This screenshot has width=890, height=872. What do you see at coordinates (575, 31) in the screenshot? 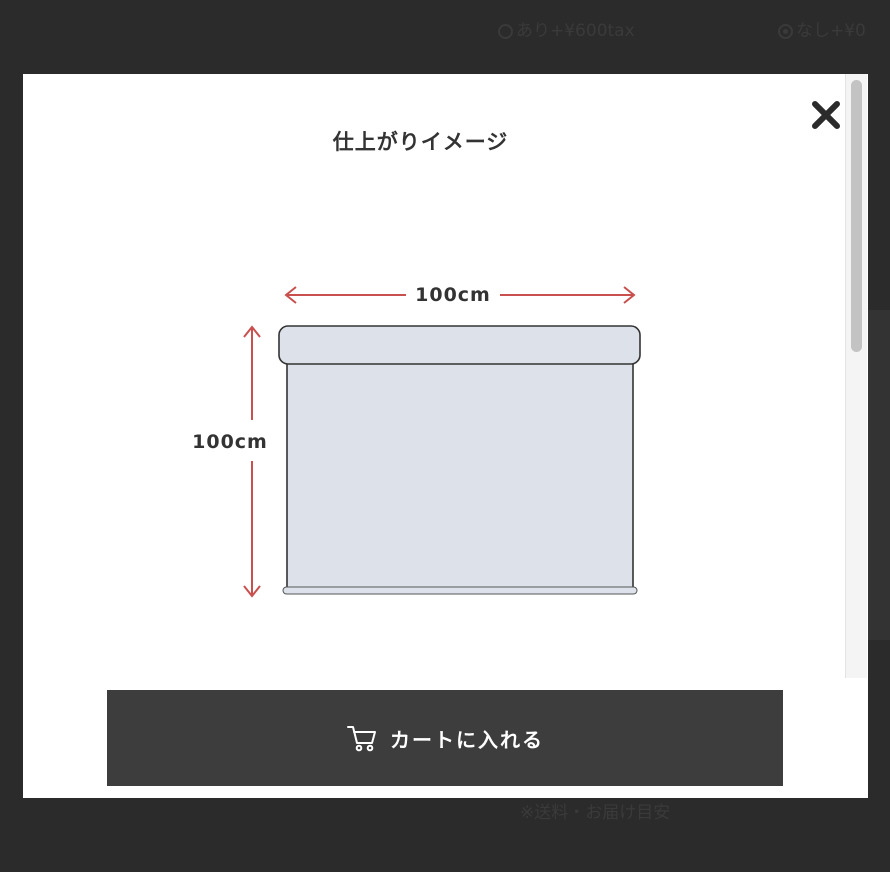
I see `background-option-yes-label: あり+¥600tax` at bounding box center [575, 31].